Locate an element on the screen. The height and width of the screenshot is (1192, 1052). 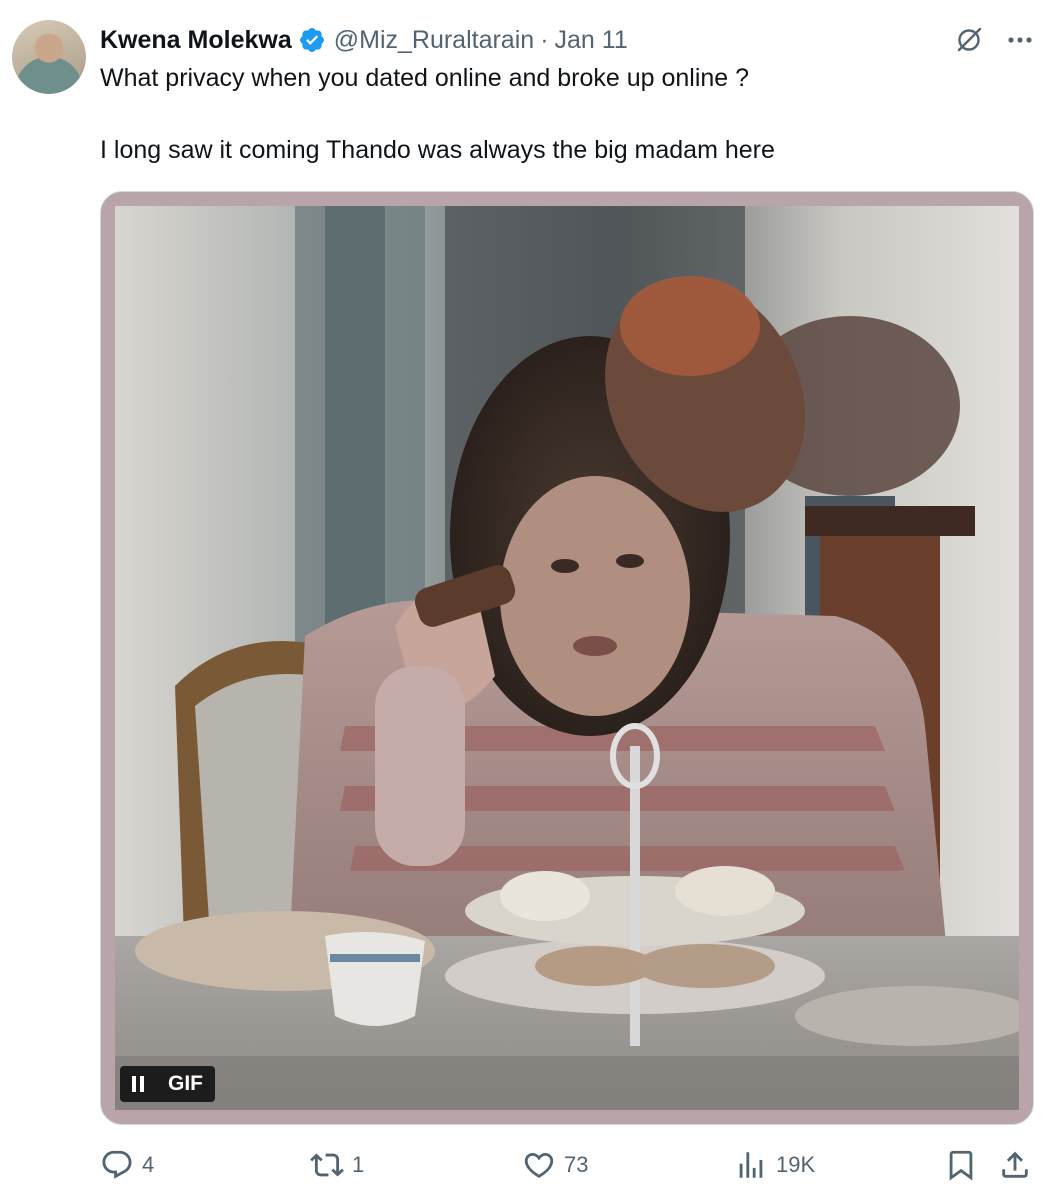
share-icon is located at coordinates (1015, 1164).